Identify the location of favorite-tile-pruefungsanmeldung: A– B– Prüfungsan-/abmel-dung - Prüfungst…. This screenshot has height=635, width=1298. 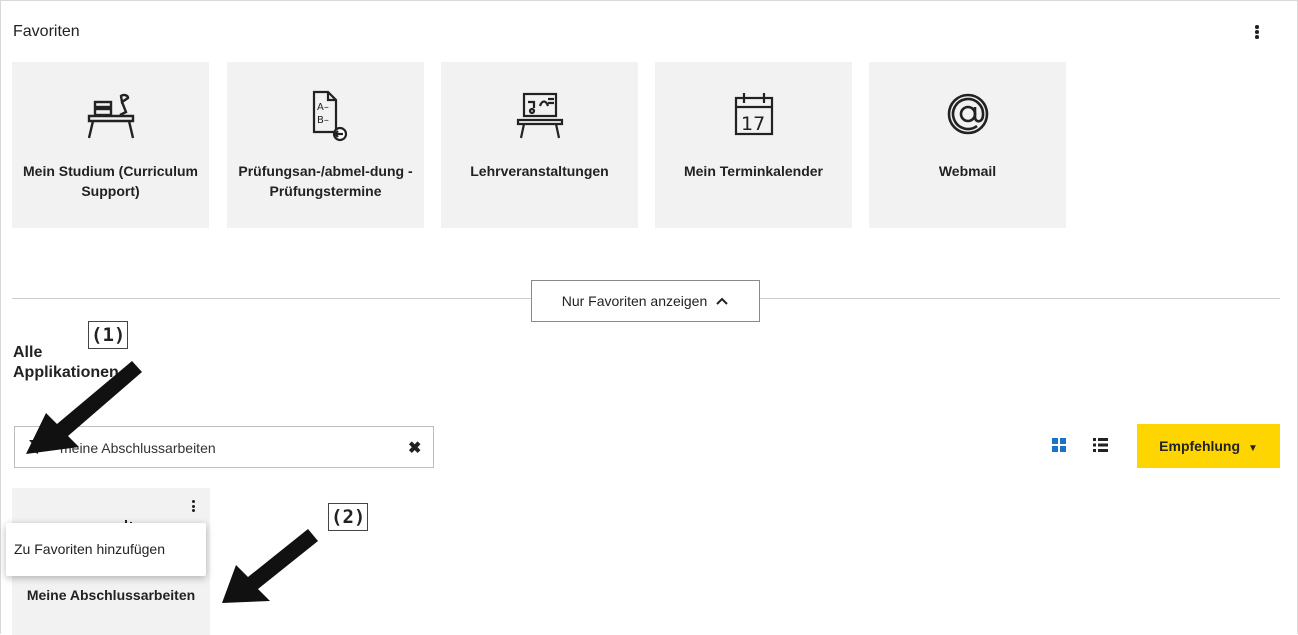
(325, 145).